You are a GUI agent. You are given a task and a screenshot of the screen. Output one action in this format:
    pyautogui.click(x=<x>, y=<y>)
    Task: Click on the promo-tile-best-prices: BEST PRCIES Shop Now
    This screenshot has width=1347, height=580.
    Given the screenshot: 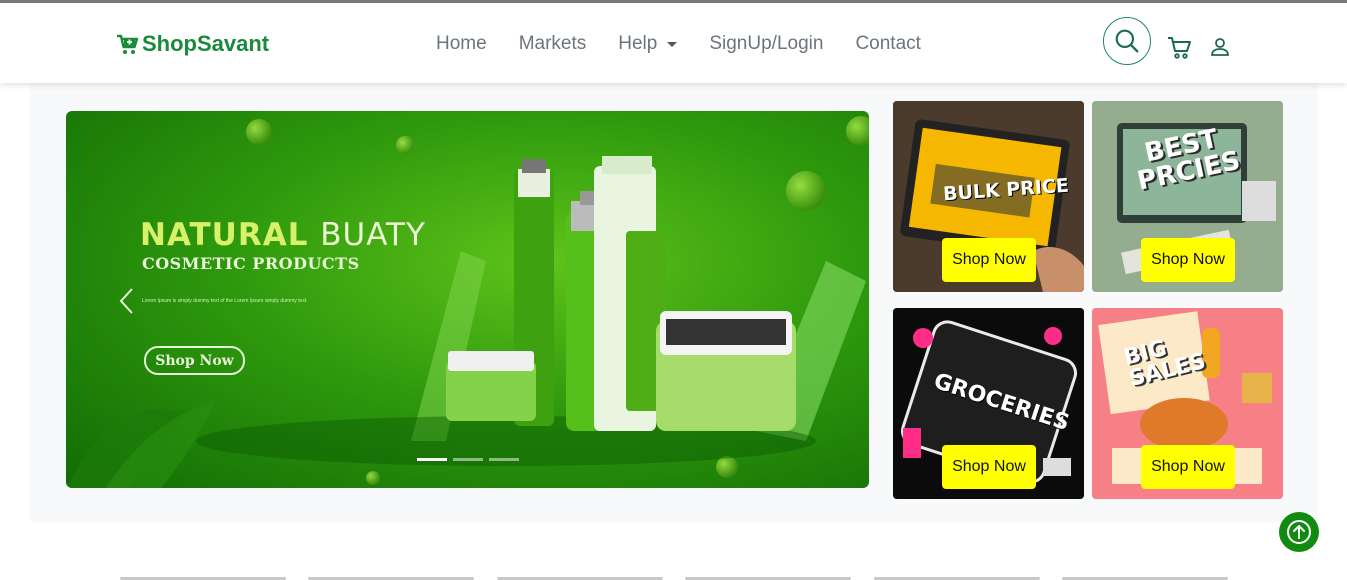 What is the action you would take?
    pyautogui.click(x=1187, y=196)
    